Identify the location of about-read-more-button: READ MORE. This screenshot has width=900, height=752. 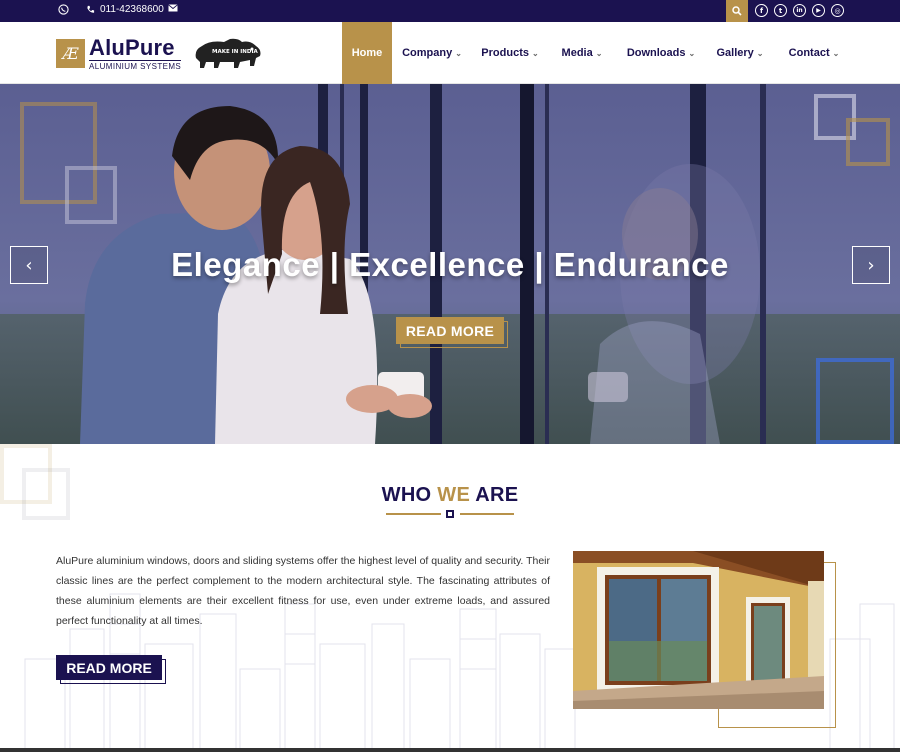
(109, 667).